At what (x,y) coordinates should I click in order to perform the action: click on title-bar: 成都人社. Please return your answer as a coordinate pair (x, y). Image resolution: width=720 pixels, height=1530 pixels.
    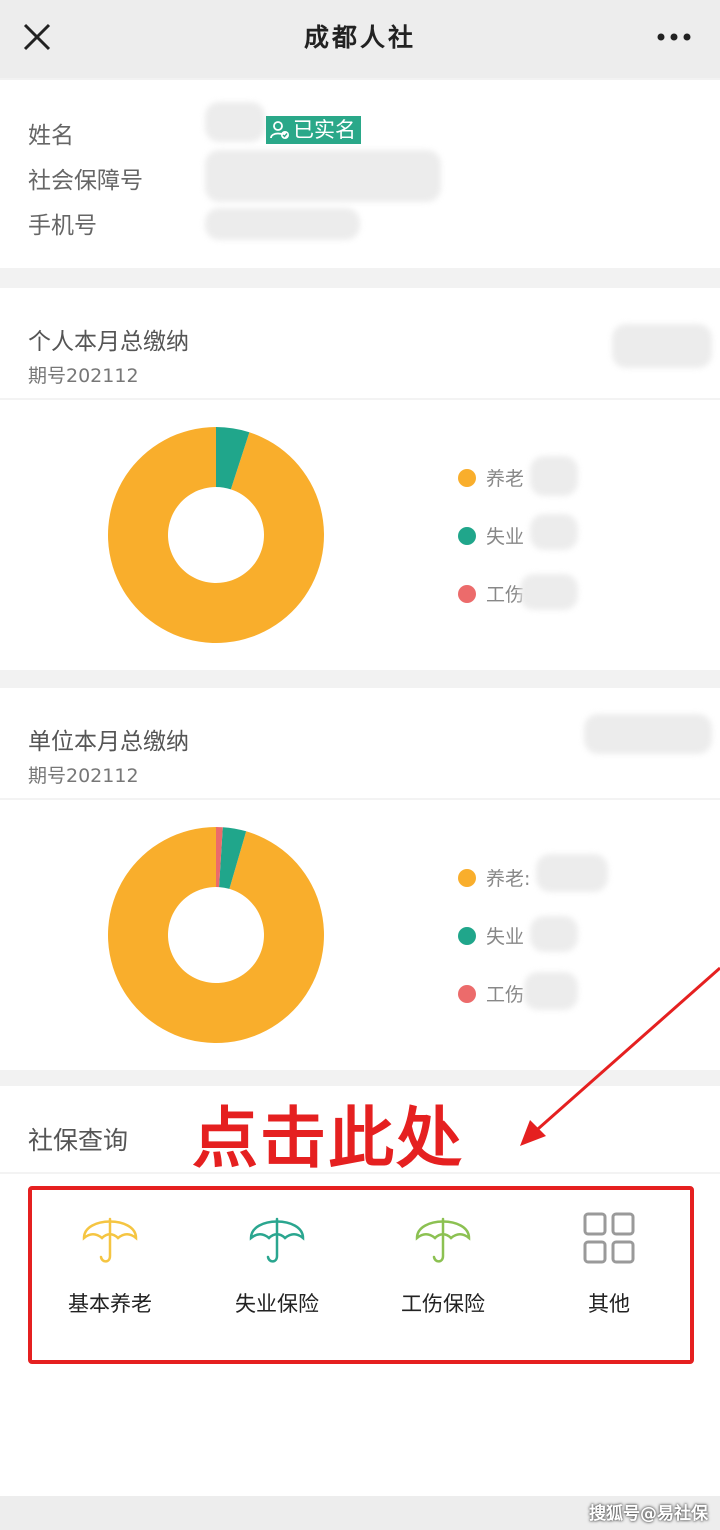
    Looking at the image, I should click on (360, 39).